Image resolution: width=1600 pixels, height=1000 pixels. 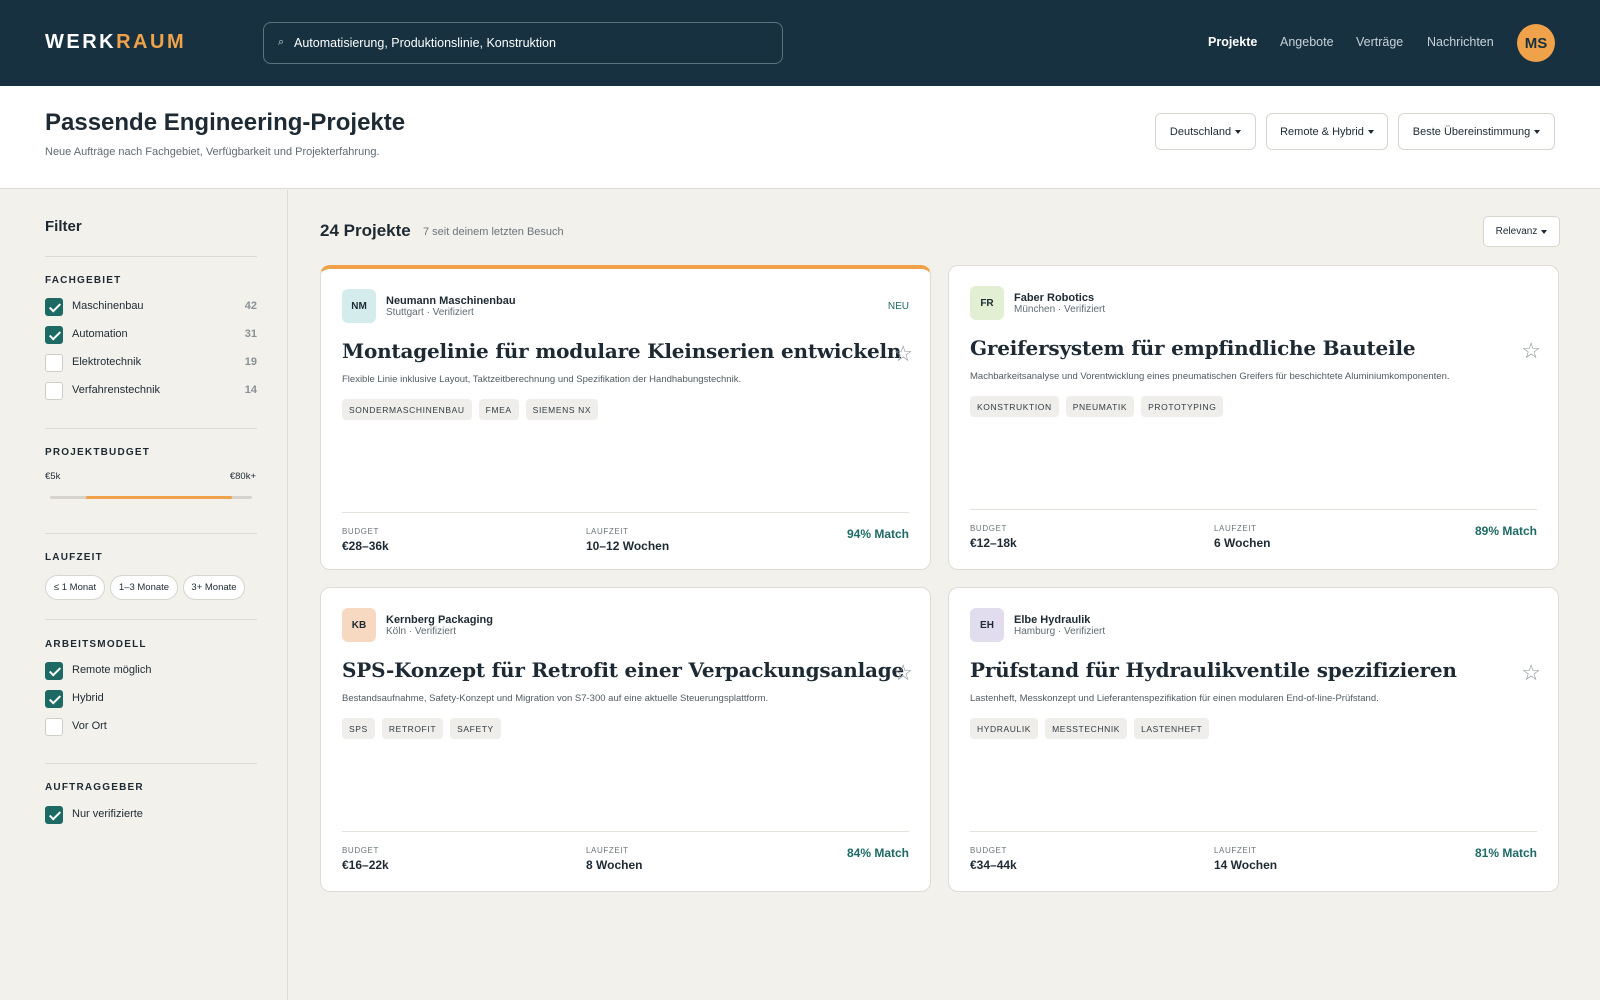 What do you see at coordinates (250, 362) in the screenshot?
I see `filter-count: 19` at bounding box center [250, 362].